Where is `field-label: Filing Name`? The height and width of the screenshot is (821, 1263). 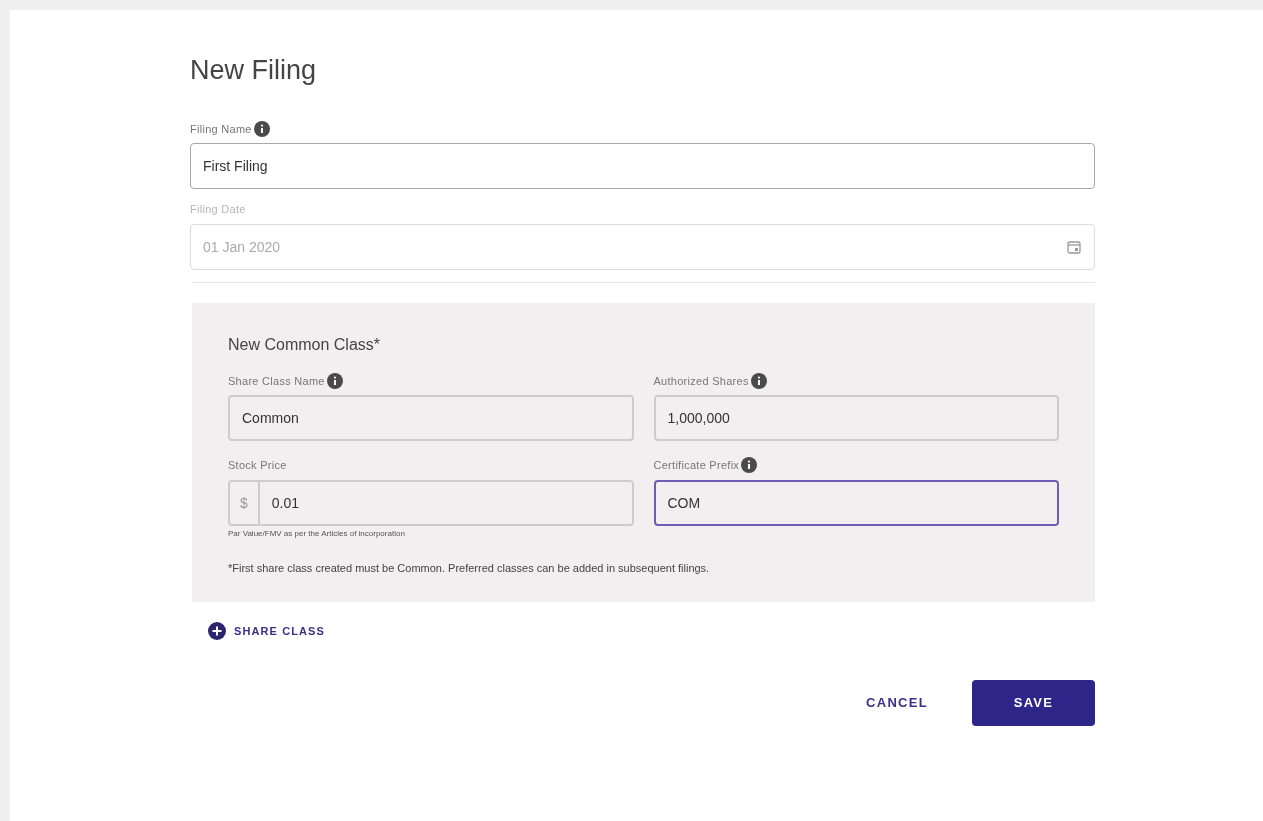 field-label: Filing Name is located at coordinates (221, 129).